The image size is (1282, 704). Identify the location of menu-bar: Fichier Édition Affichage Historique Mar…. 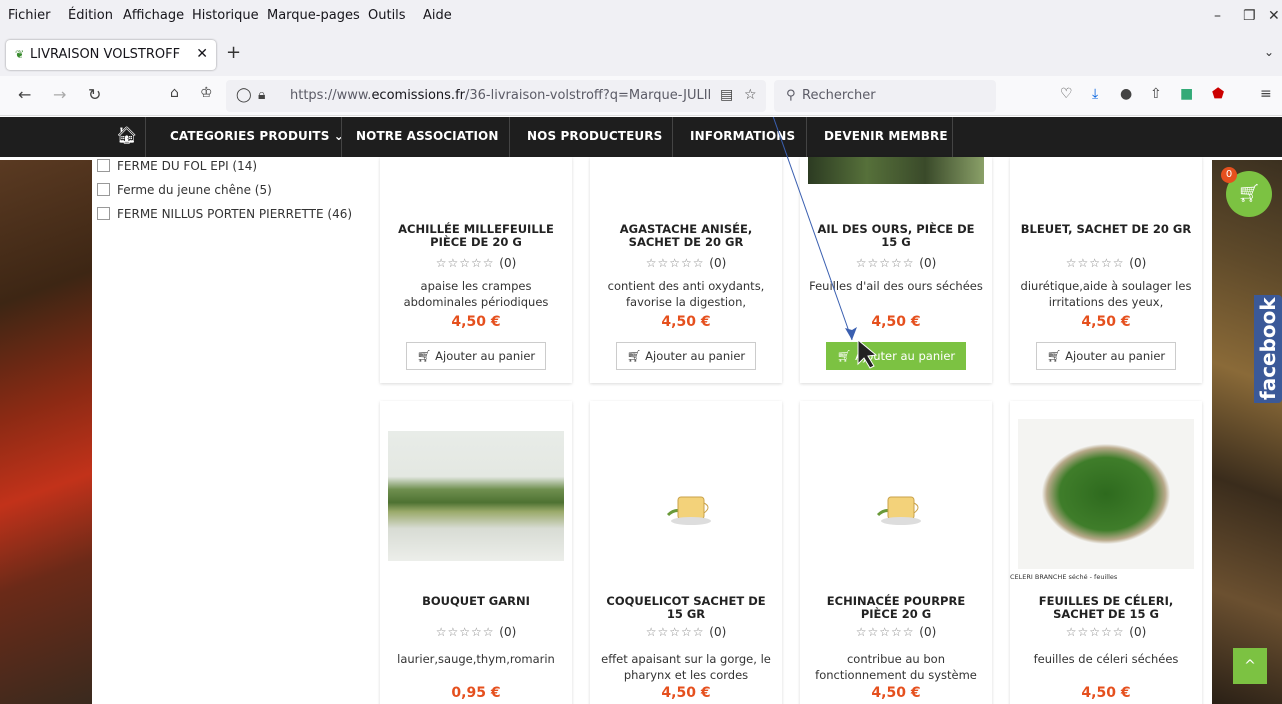
(641, 17).